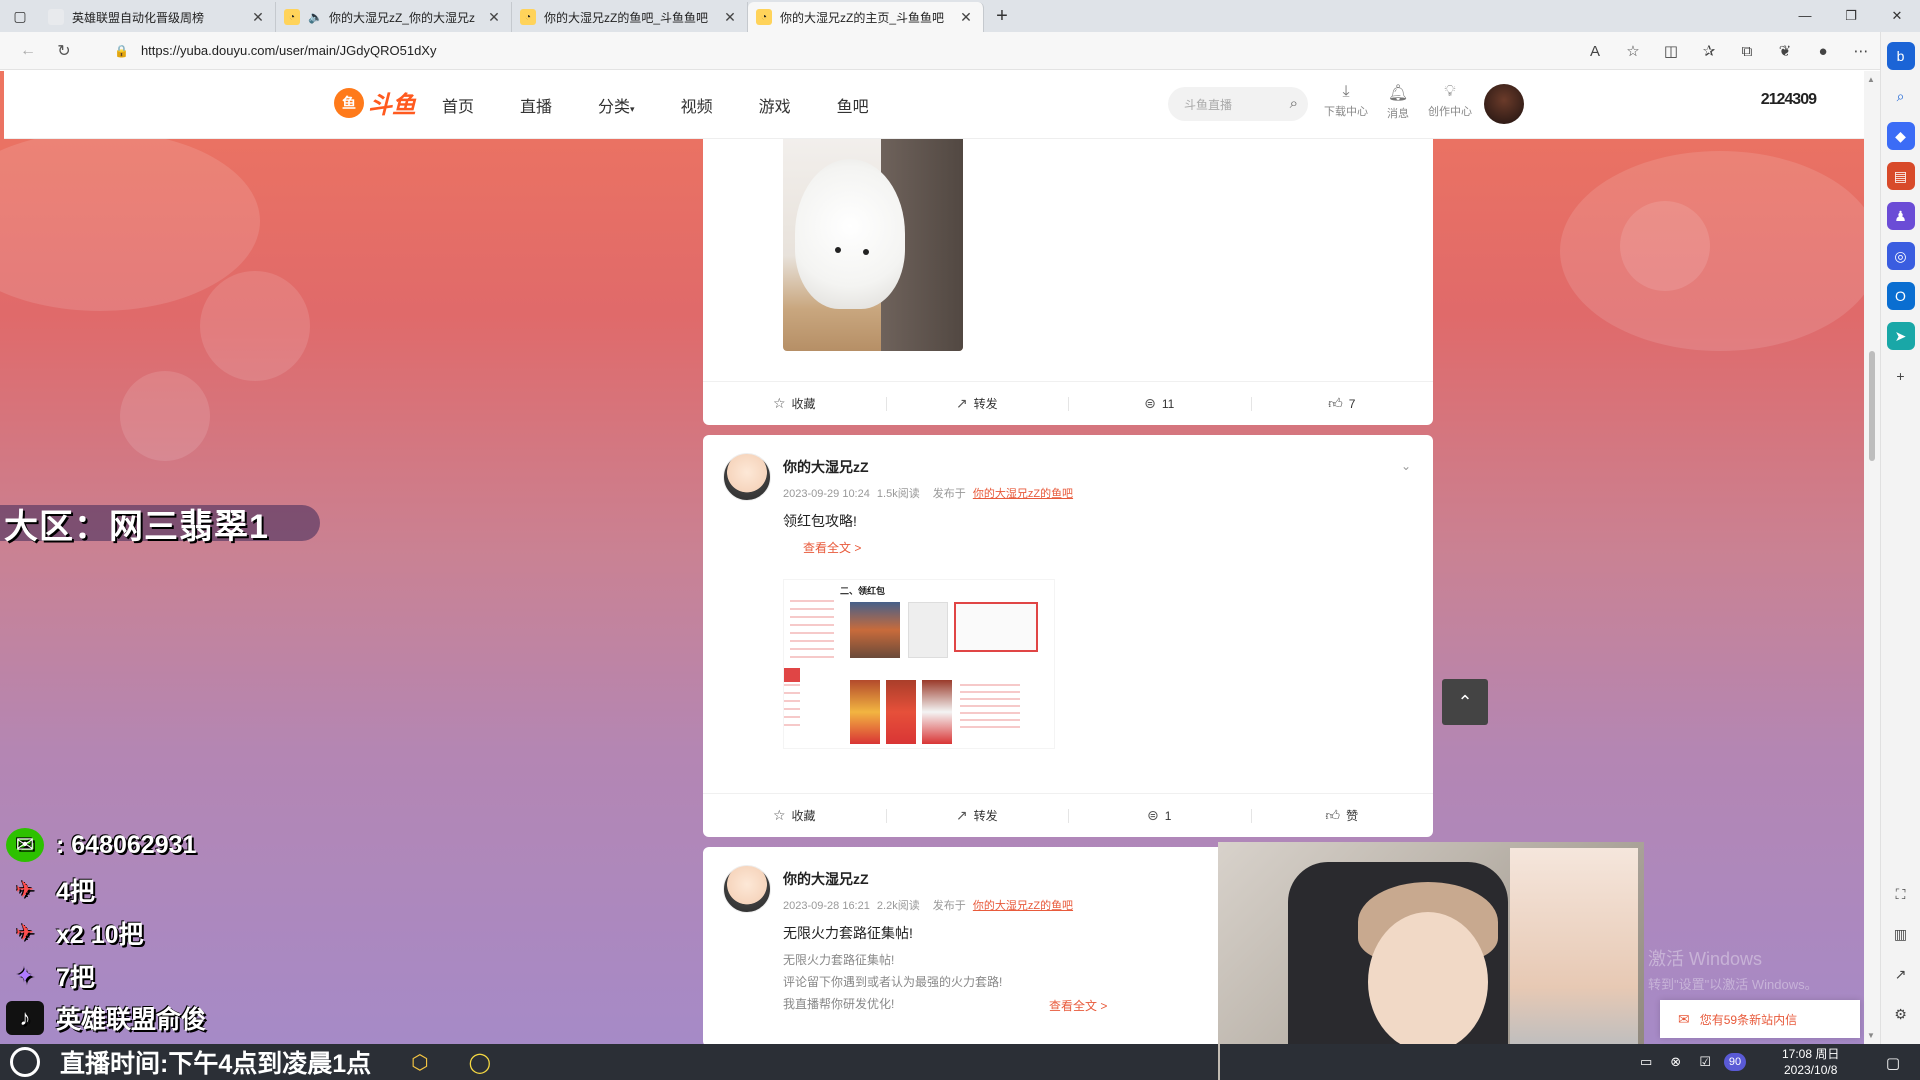  What do you see at coordinates (1900, 216) in the screenshot?
I see `games-icon: ♟` at bounding box center [1900, 216].